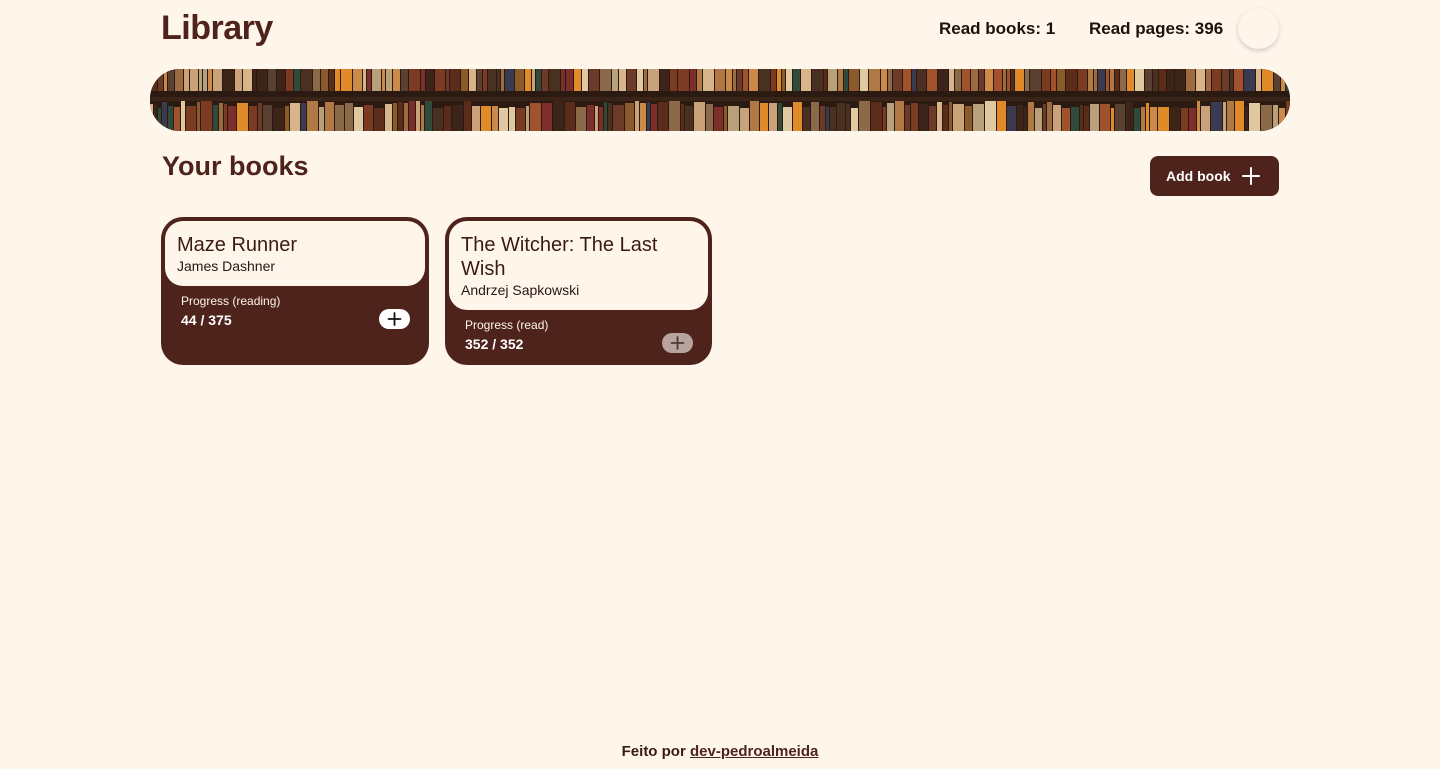 The height and width of the screenshot is (769, 1440). I want to click on progress-label: Progress (read), so click(507, 325).